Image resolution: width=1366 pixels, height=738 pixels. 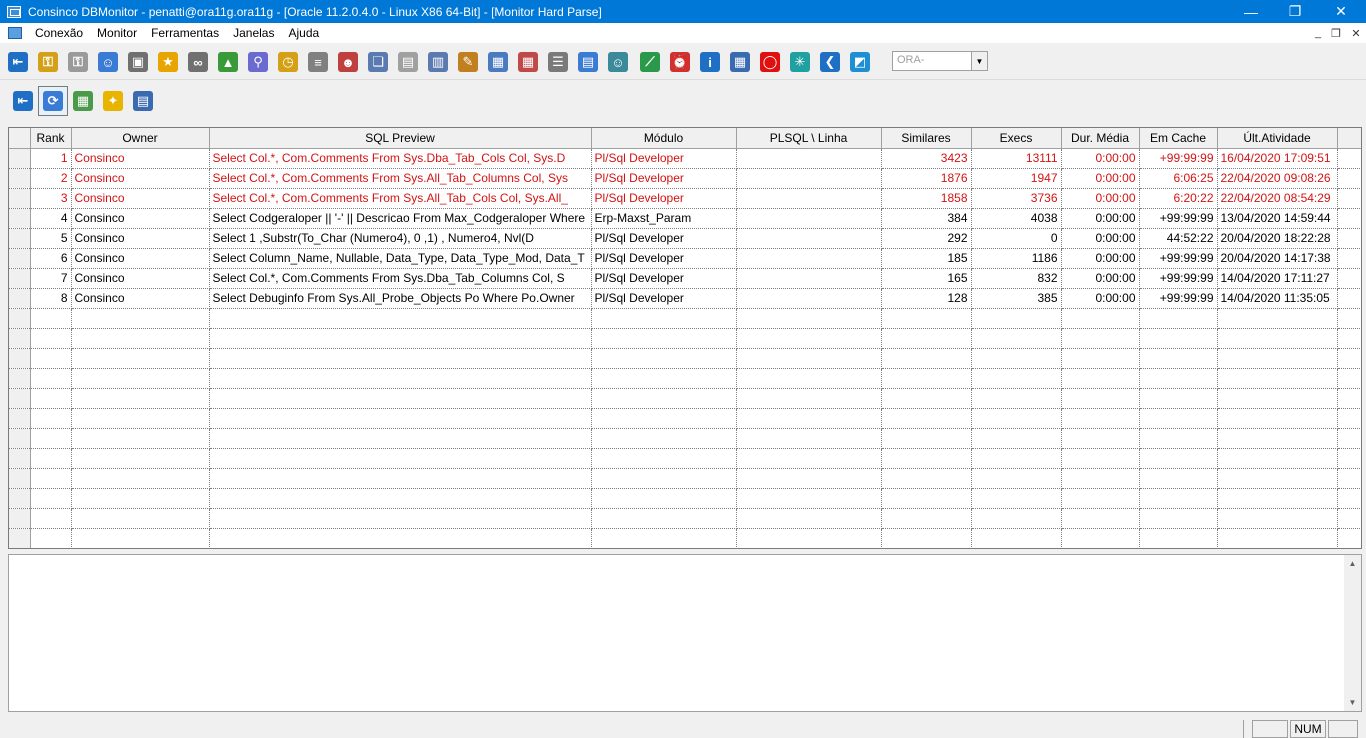 What do you see at coordinates (664, 218) in the screenshot?
I see `cell-modulo: Erp-Maxst_Param` at bounding box center [664, 218].